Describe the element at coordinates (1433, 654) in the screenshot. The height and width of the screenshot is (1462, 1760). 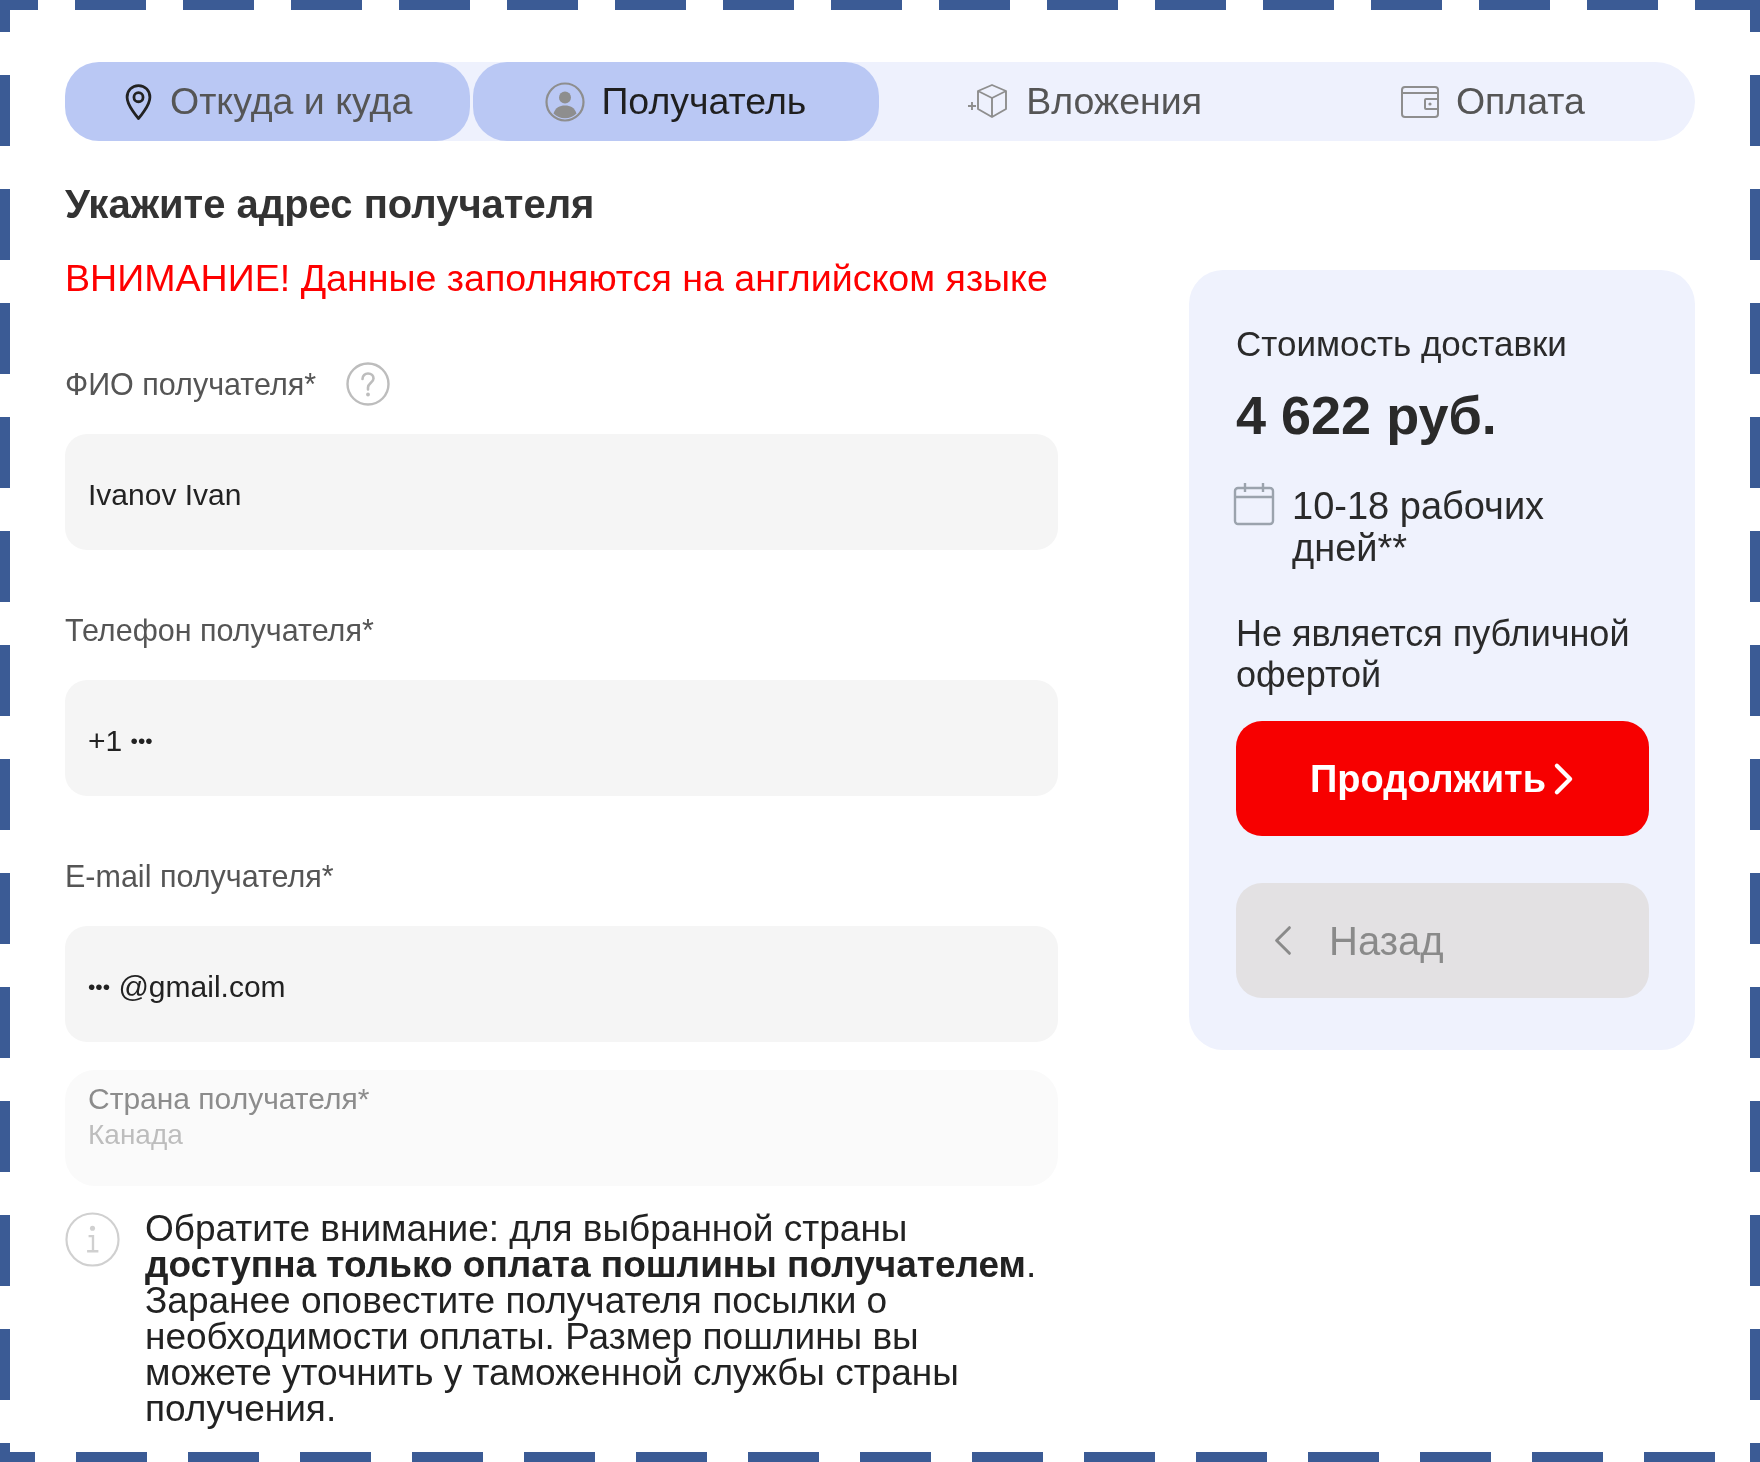
I see `disclaimer-text: Не является публичной офертой` at that location.